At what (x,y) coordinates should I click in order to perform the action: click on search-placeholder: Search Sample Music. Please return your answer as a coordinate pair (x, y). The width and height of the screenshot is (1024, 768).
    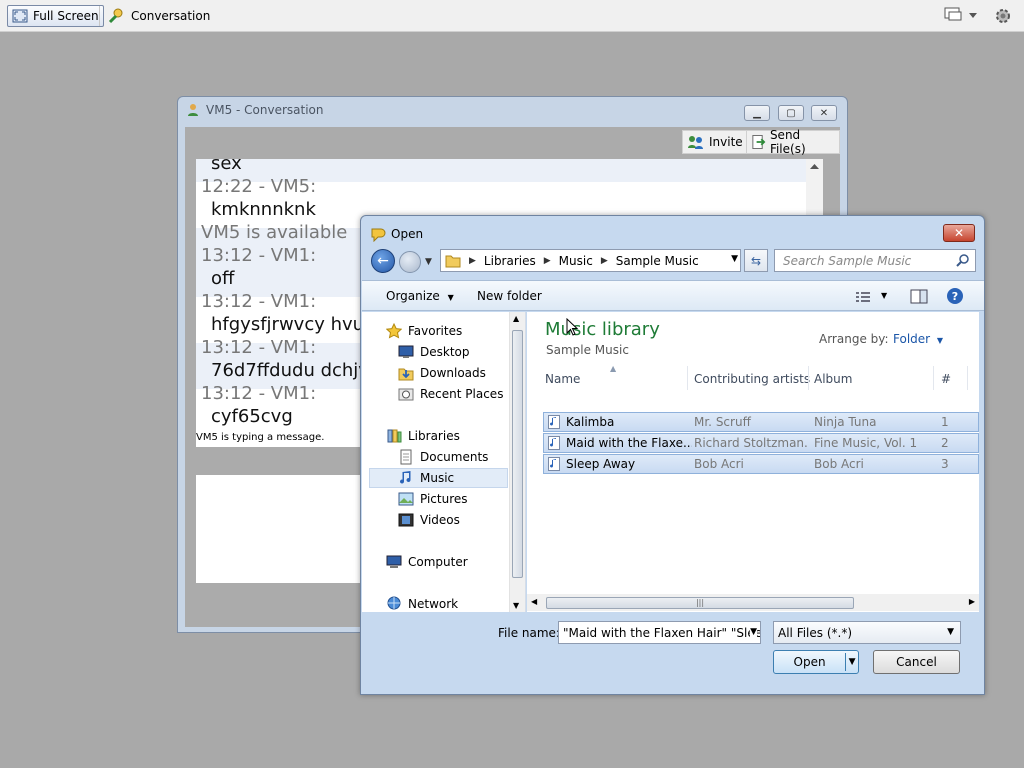
    Looking at the image, I should click on (847, 260).